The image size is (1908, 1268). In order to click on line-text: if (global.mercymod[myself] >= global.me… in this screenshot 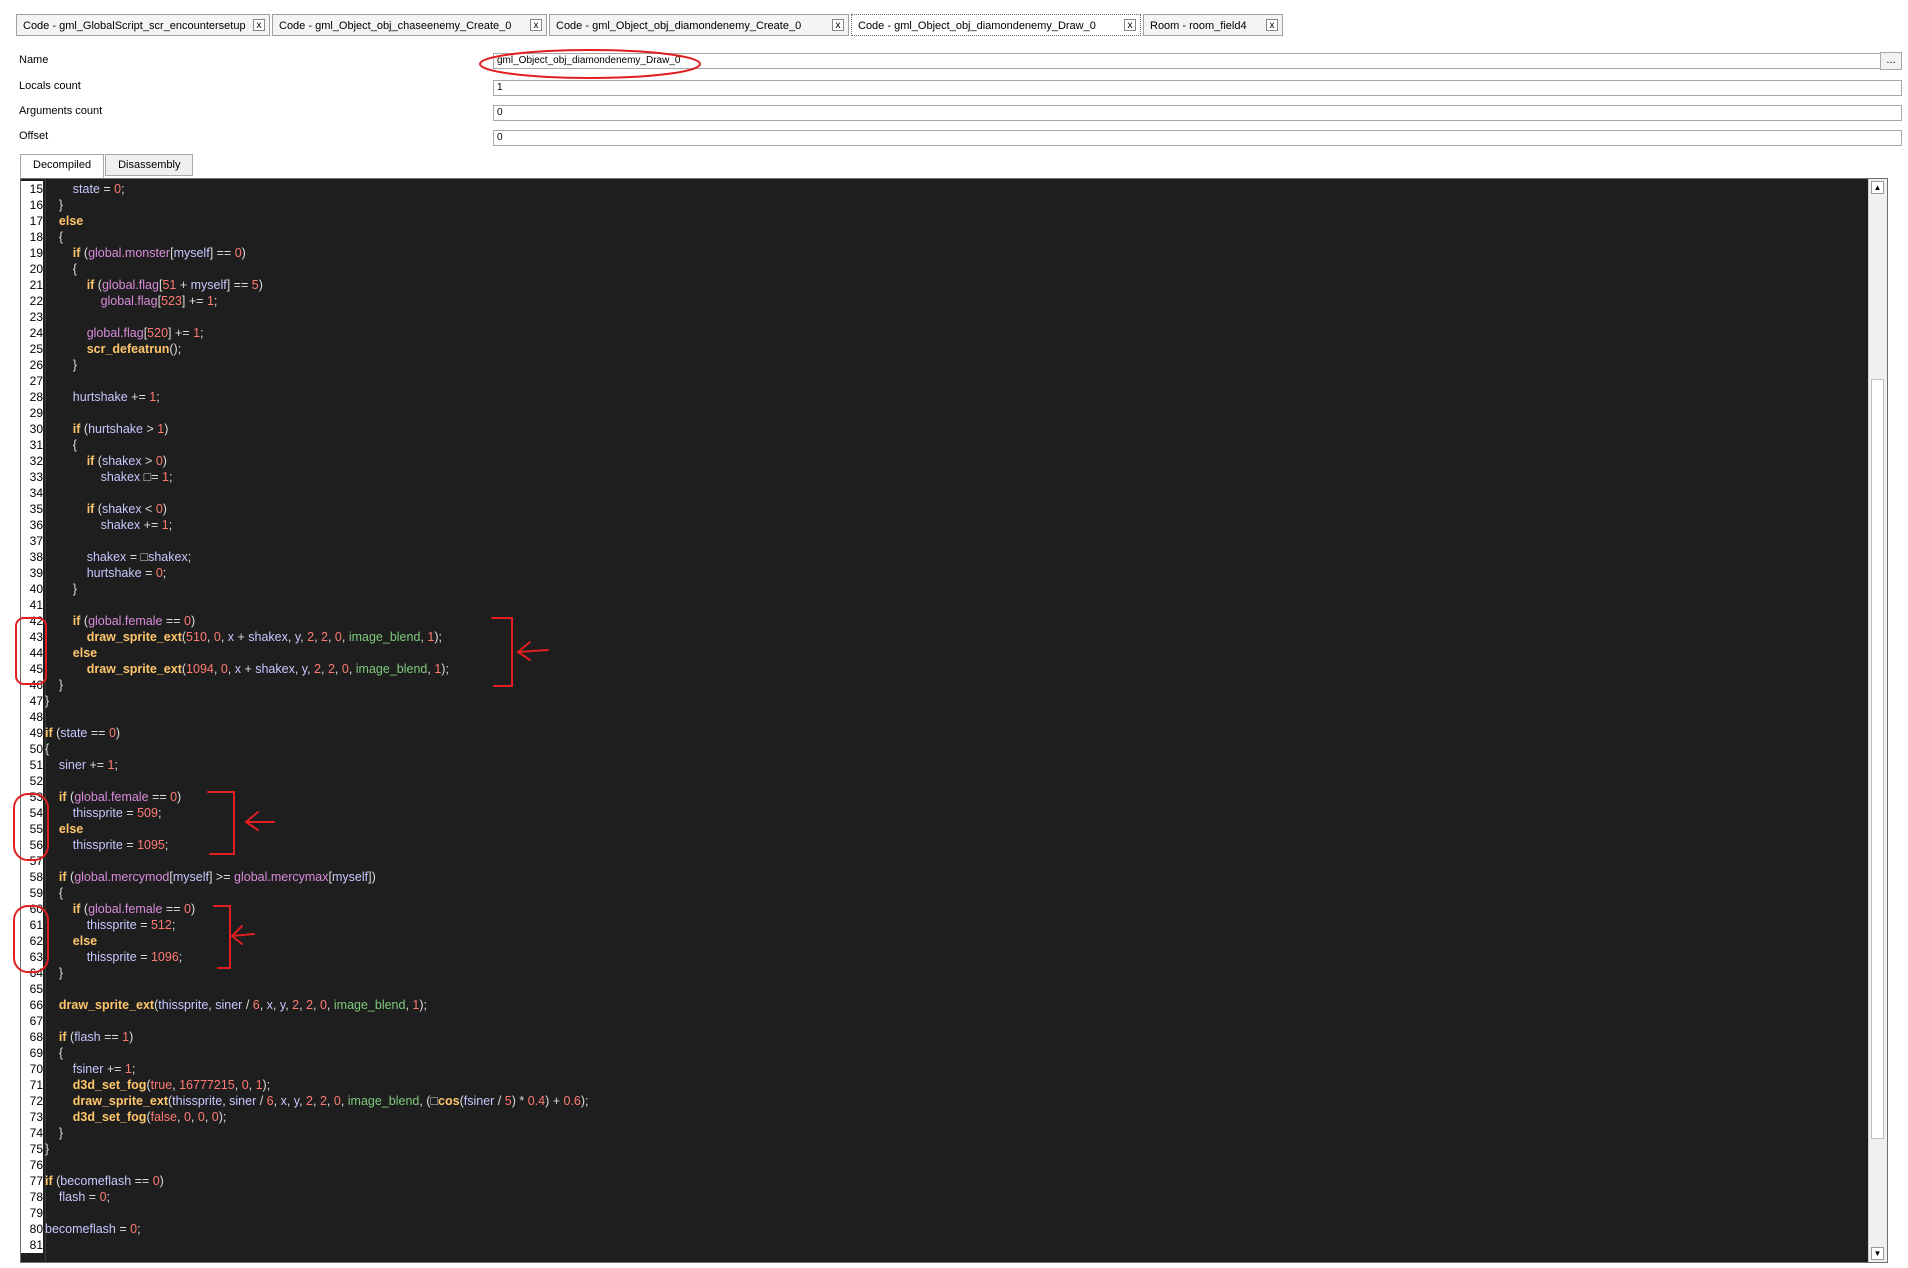, I will do `click(217, 877)`.